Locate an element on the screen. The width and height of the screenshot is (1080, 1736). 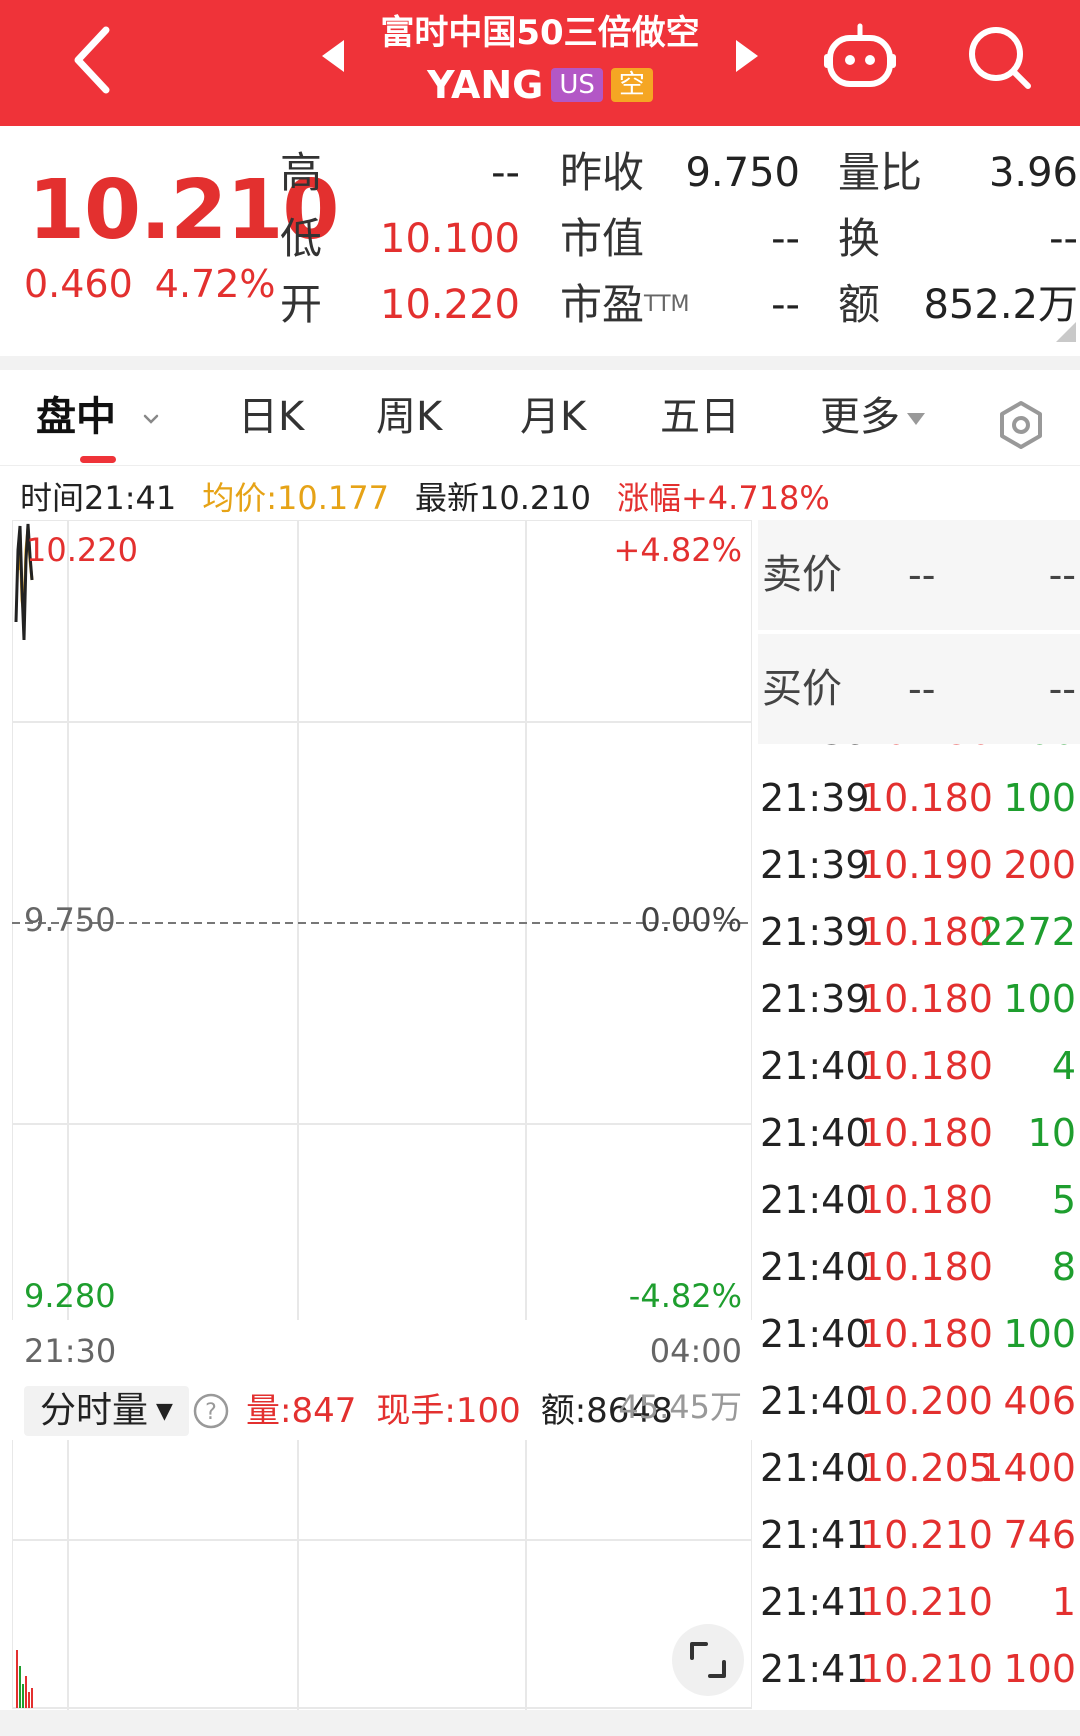
bid-volume: -- is located at coordinates (1062, 689).